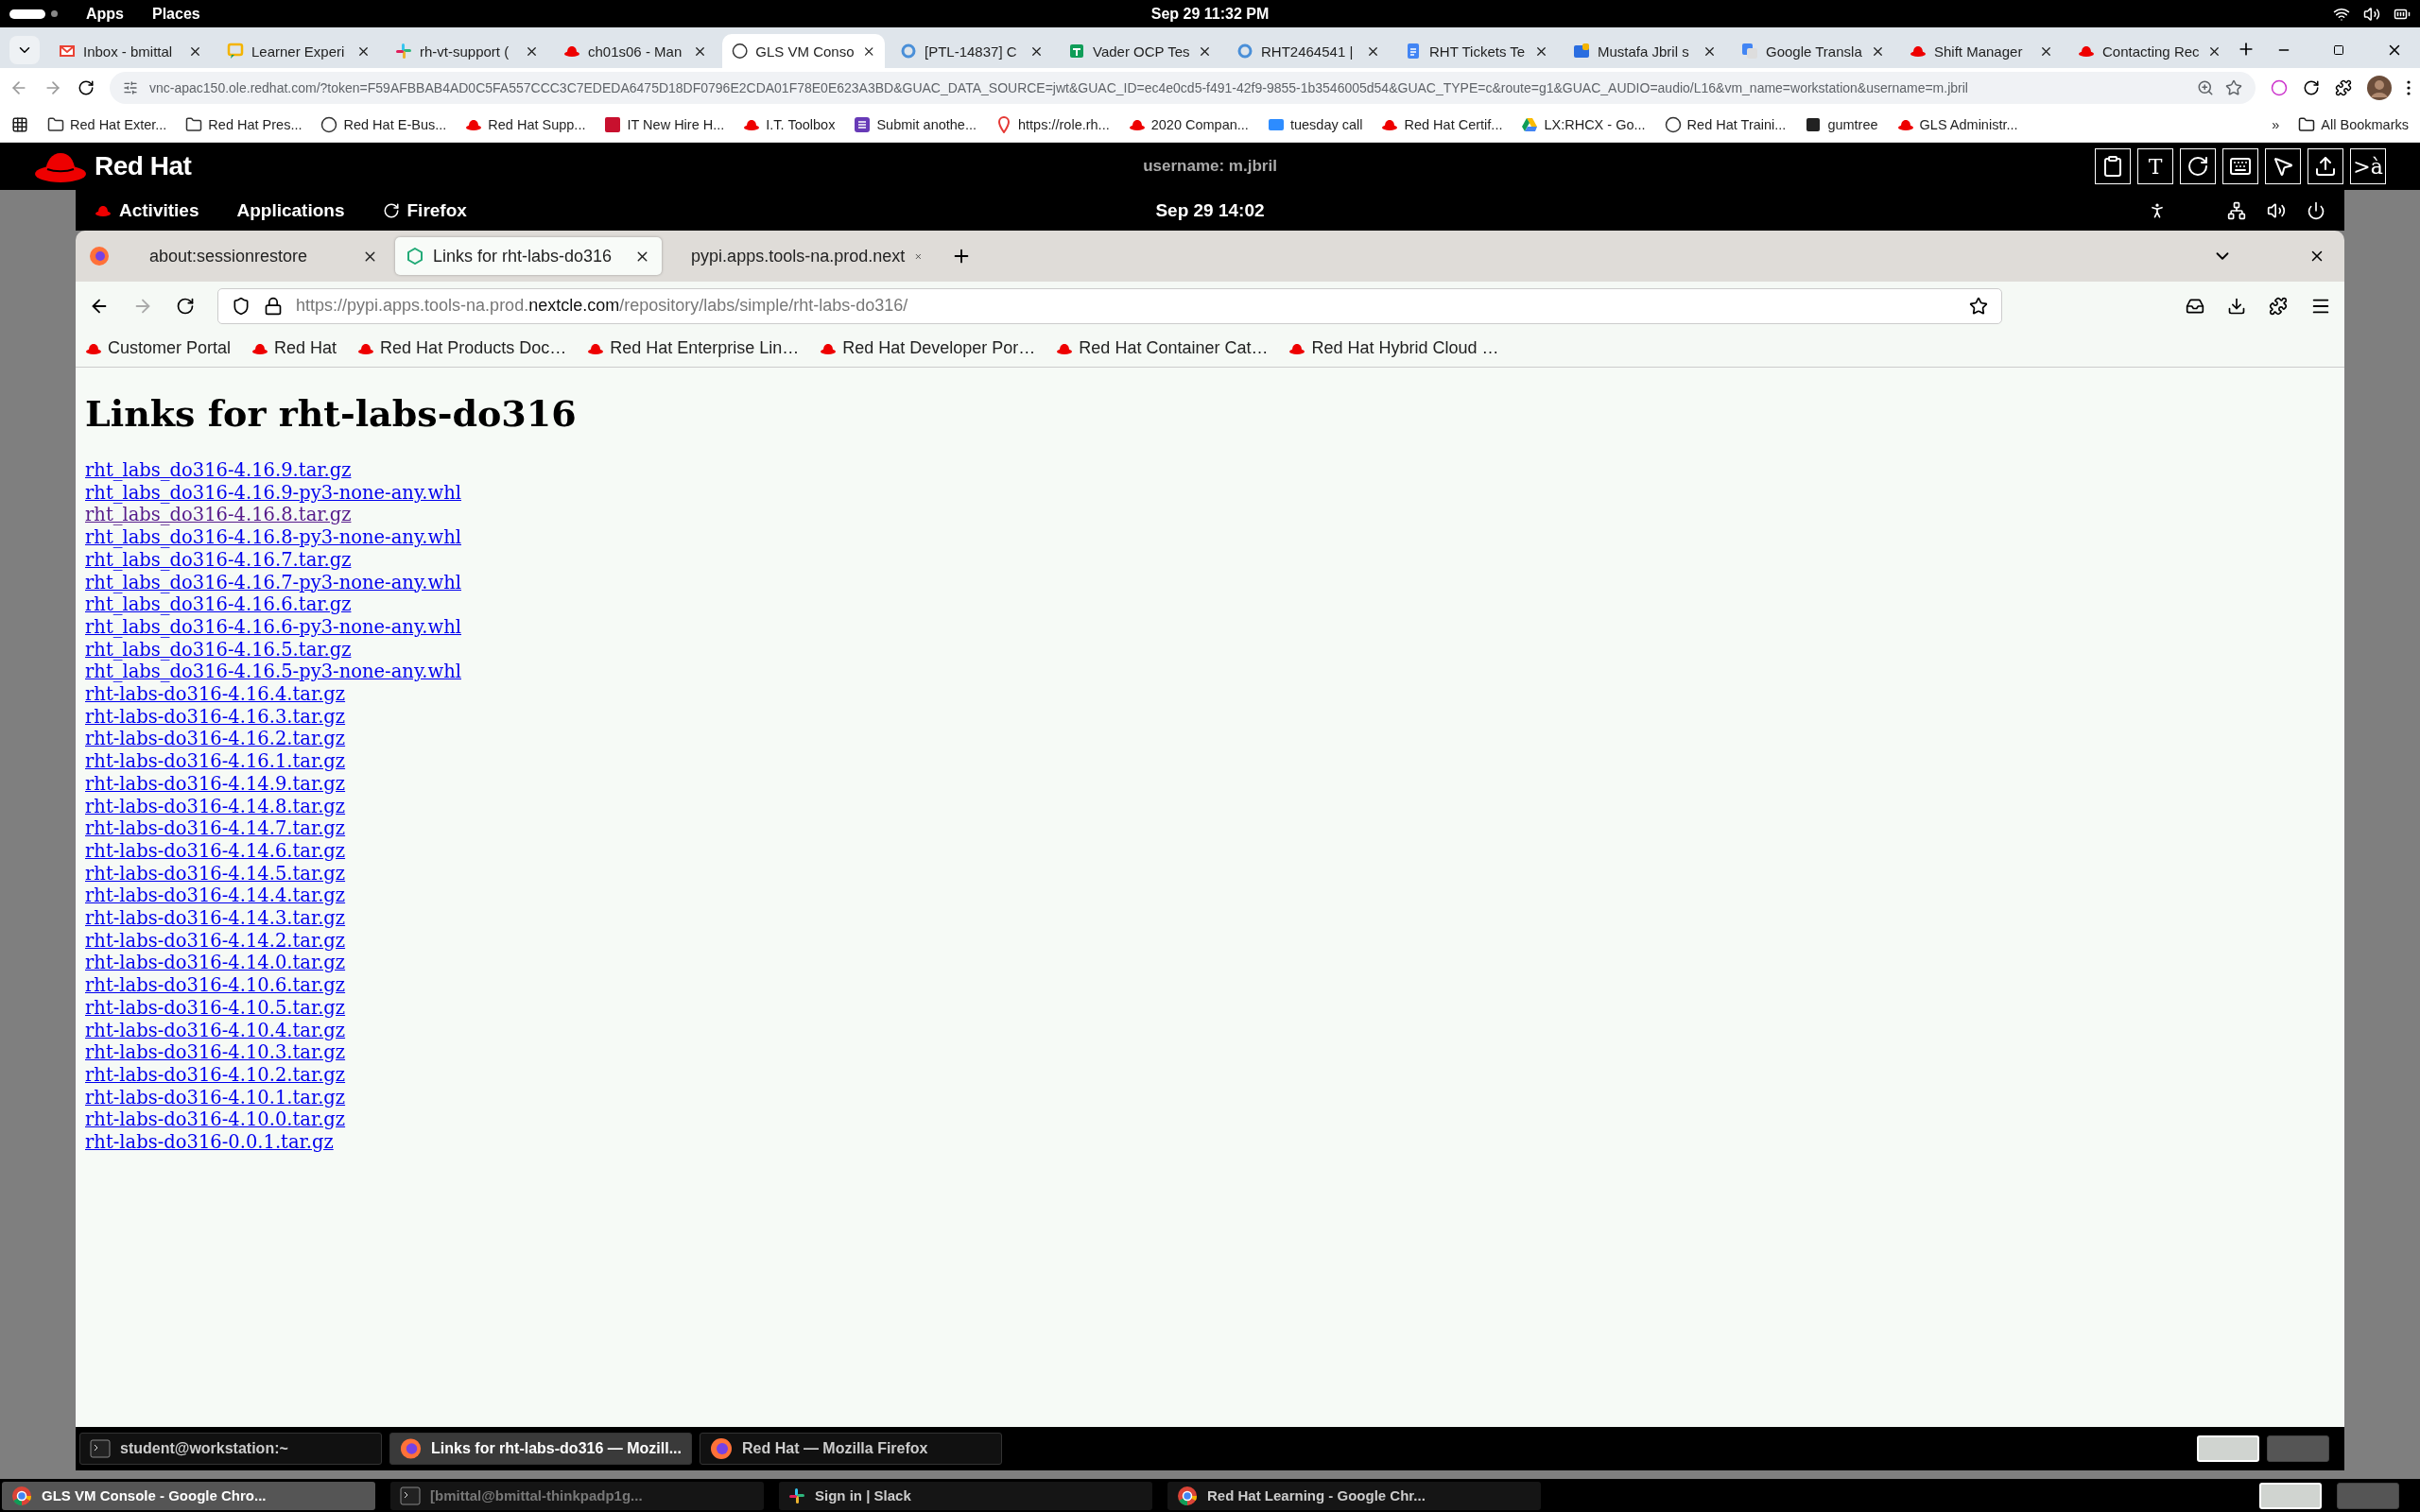 This screenshot has width=2420, height=1512. Describe the element at coordinates (1309, 51) in the screenshot. I see `browser-tab: RHT2464541 |` at that location.